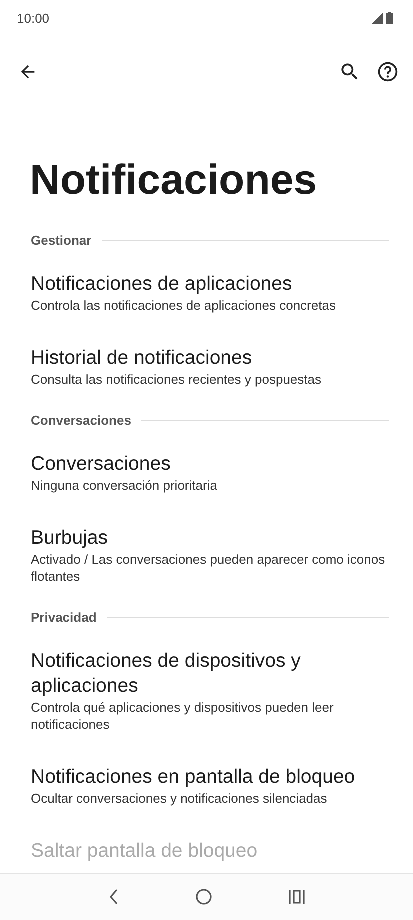 This screenshot has height=920, width=413. I want to click on item-summary: Controla las notificaciones de aplicaciones concretas, so click(184, 305).